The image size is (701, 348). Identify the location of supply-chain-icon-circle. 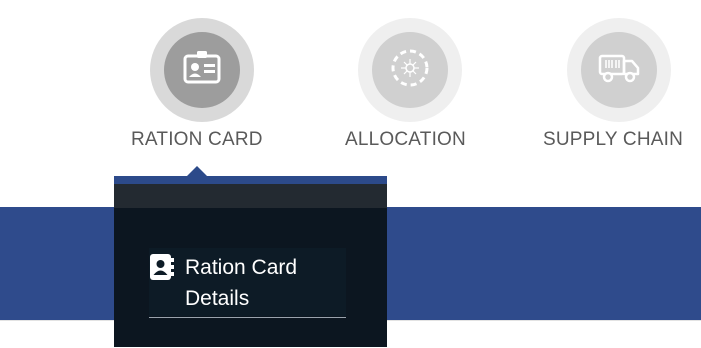
(619, 70).